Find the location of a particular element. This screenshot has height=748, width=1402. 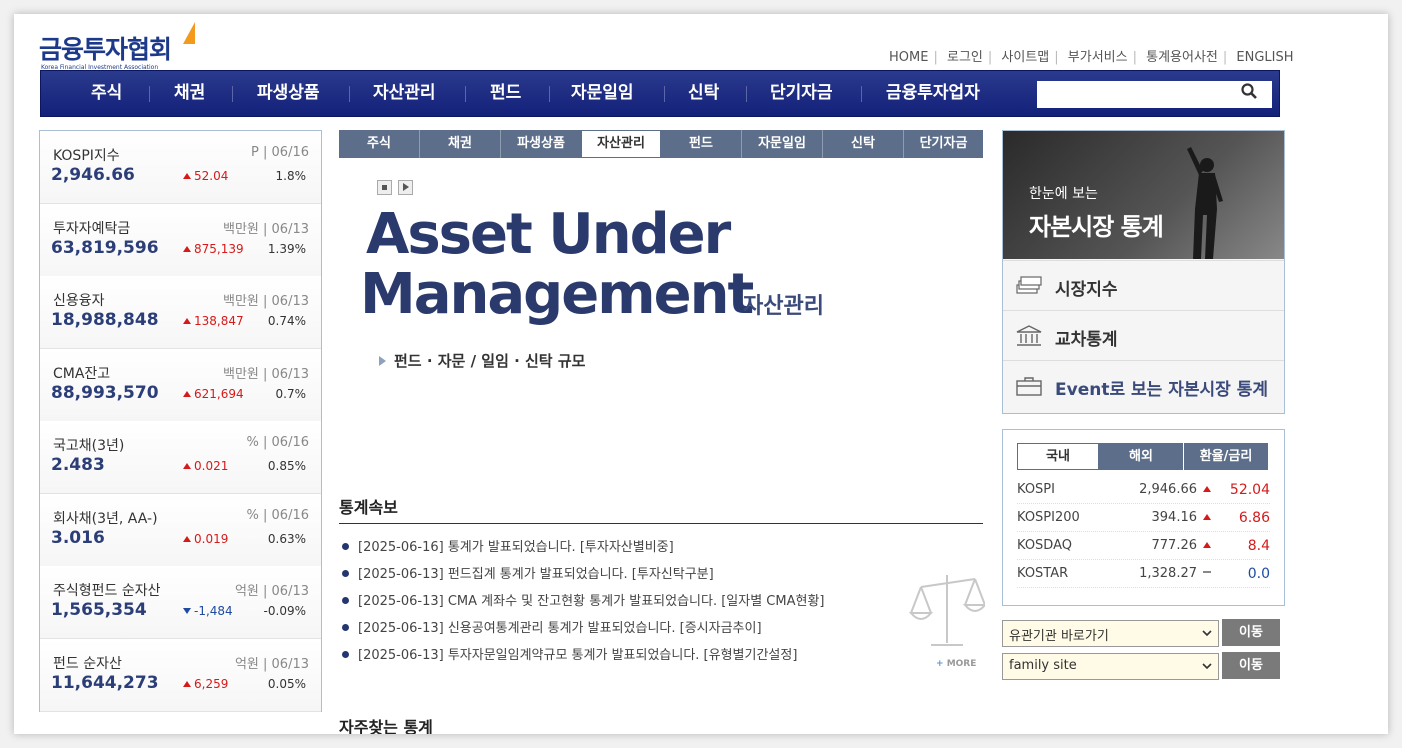

utility-nav: HOME | 로그인 | 사이트맵 | 부가서비스 | 통계용어사전 | ENGLISH is located at coordinates (1091, 57).